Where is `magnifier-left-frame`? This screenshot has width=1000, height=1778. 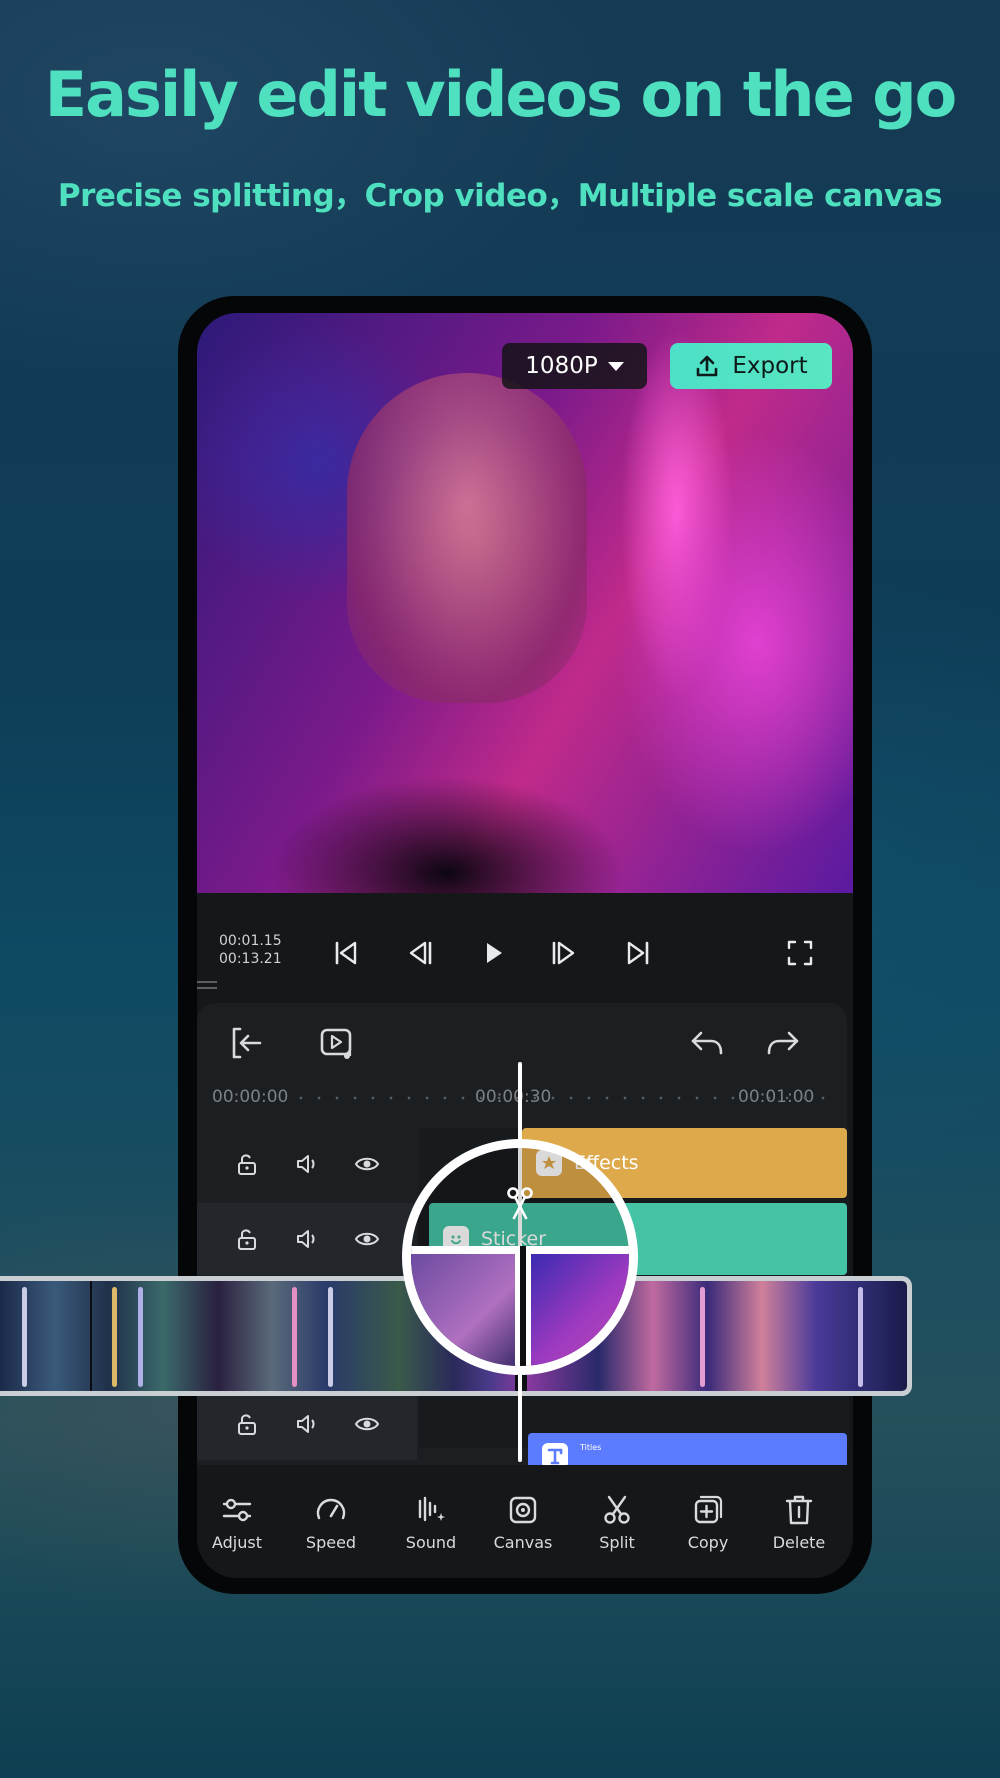
magnifier-left-frame is located at coordinates (463, 1309).